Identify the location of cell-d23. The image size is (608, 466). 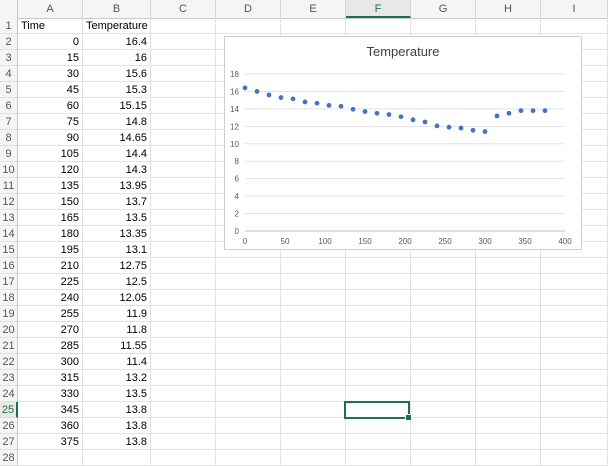
(248, 378).